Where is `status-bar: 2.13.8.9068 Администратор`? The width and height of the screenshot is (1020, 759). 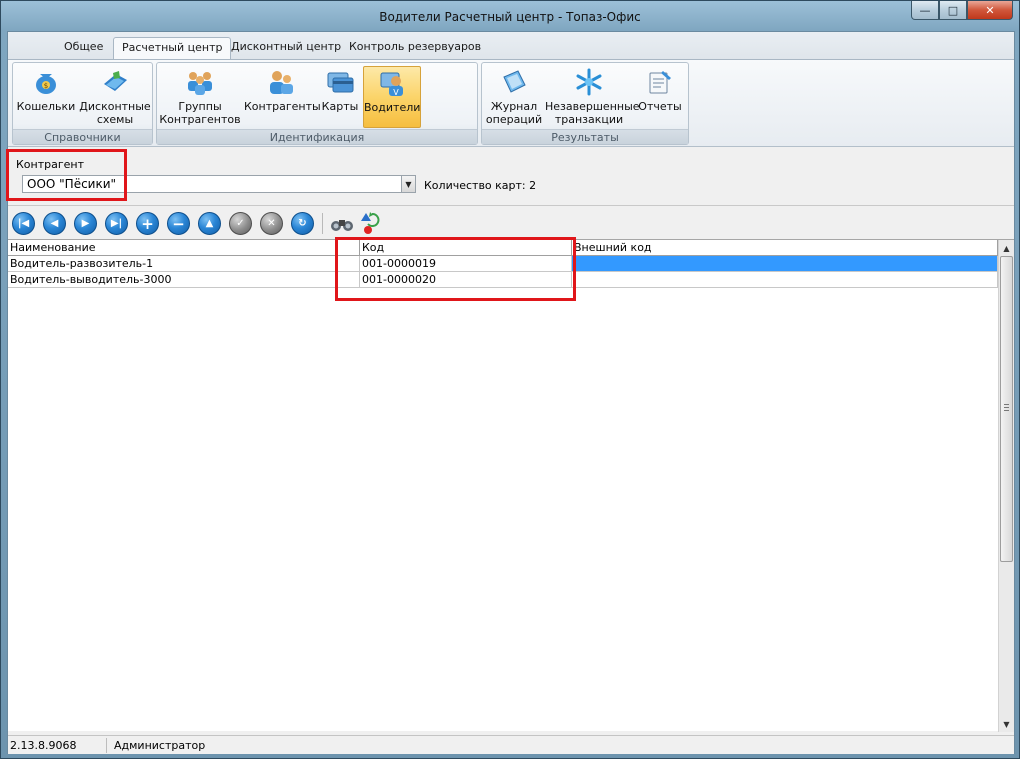 status-bar: 2.13.8.9068 Администратор is located at coordinates (511, 744).